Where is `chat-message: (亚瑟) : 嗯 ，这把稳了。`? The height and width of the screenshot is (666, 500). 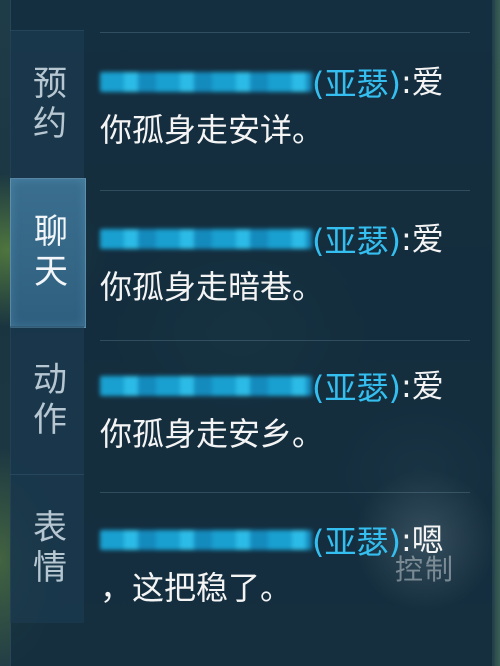
chat-message: (亚瑟) : 嗯 ，这把稳了。 is located at coordinates (285, 564).